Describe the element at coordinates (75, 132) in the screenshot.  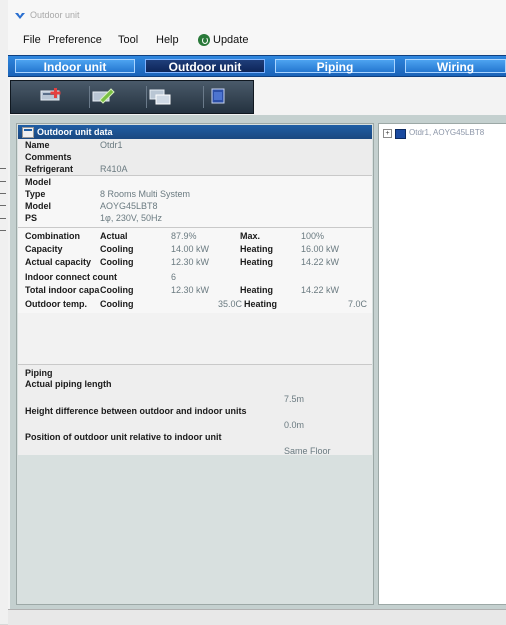
I see `panel-title: Outdoor unit data` at that location.